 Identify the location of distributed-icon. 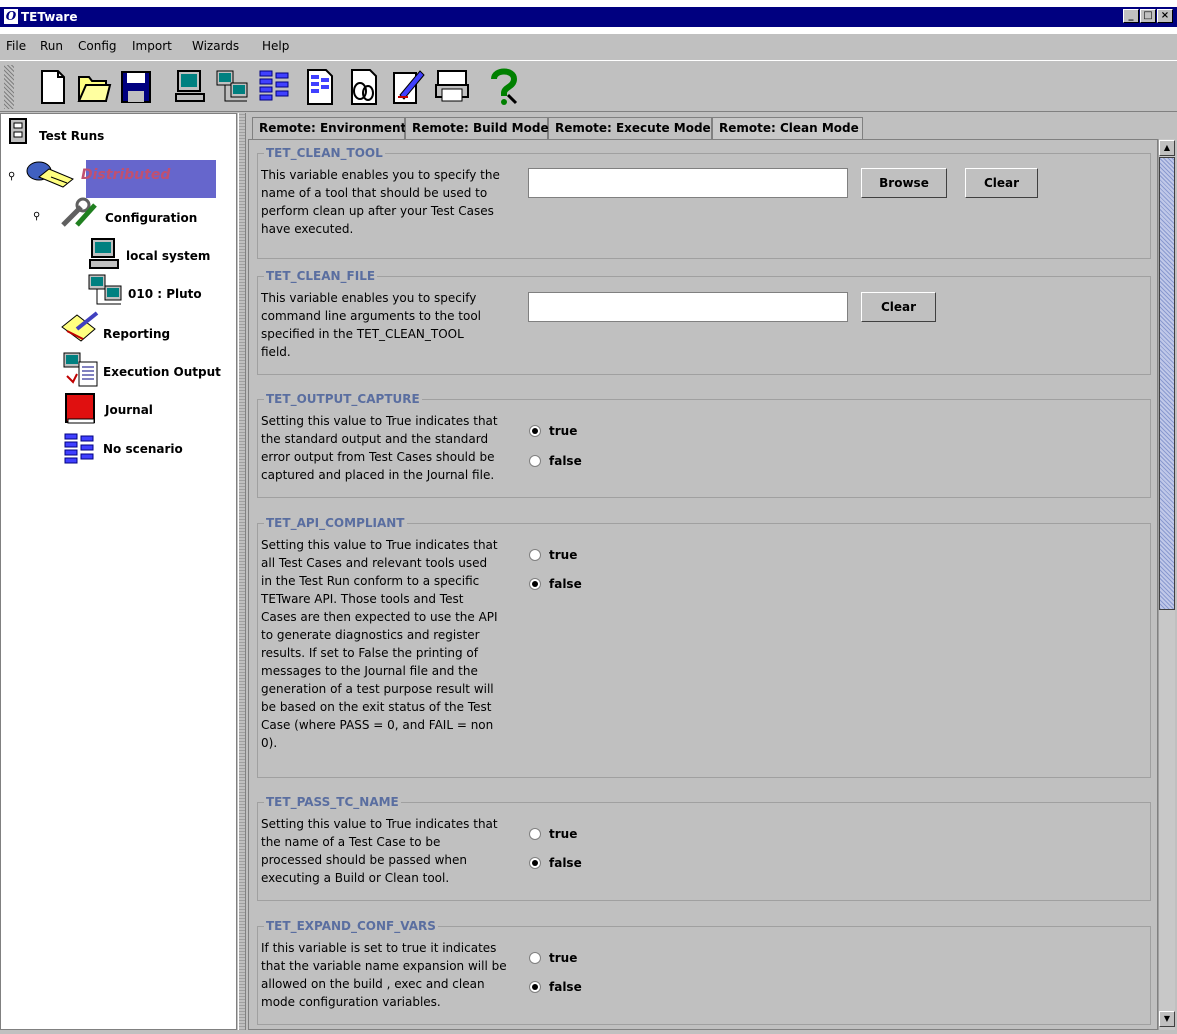
(50, 176).